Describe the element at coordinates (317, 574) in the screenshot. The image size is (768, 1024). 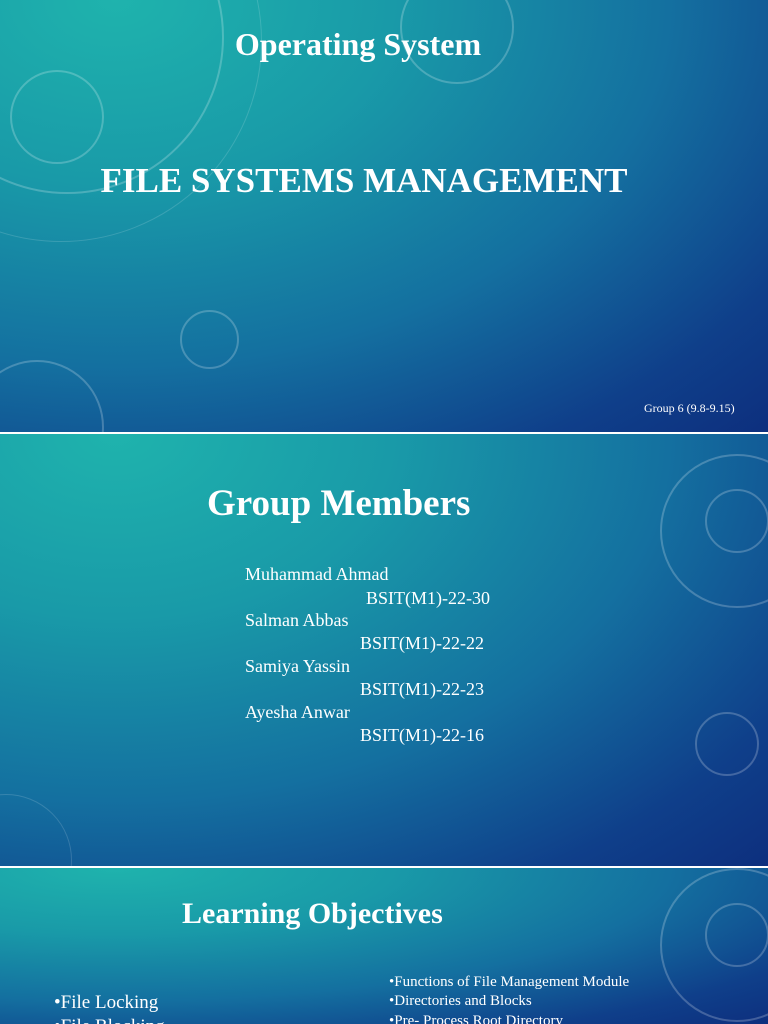
I see `member-name: Muhammad Ahmad` at that location.